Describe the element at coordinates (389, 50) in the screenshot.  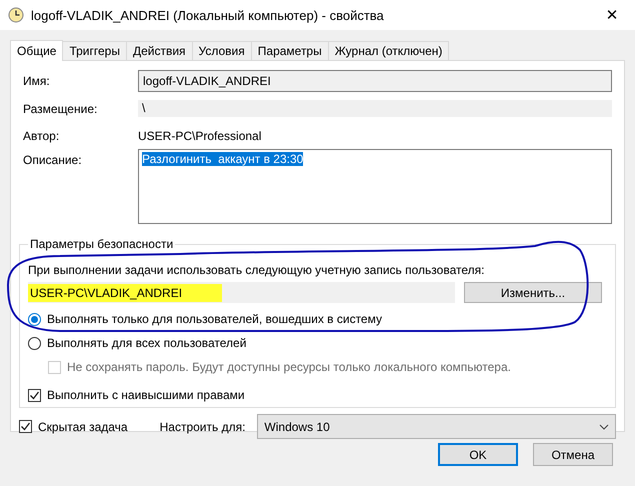
I see `tab: Журнал (отключен)` at that location.